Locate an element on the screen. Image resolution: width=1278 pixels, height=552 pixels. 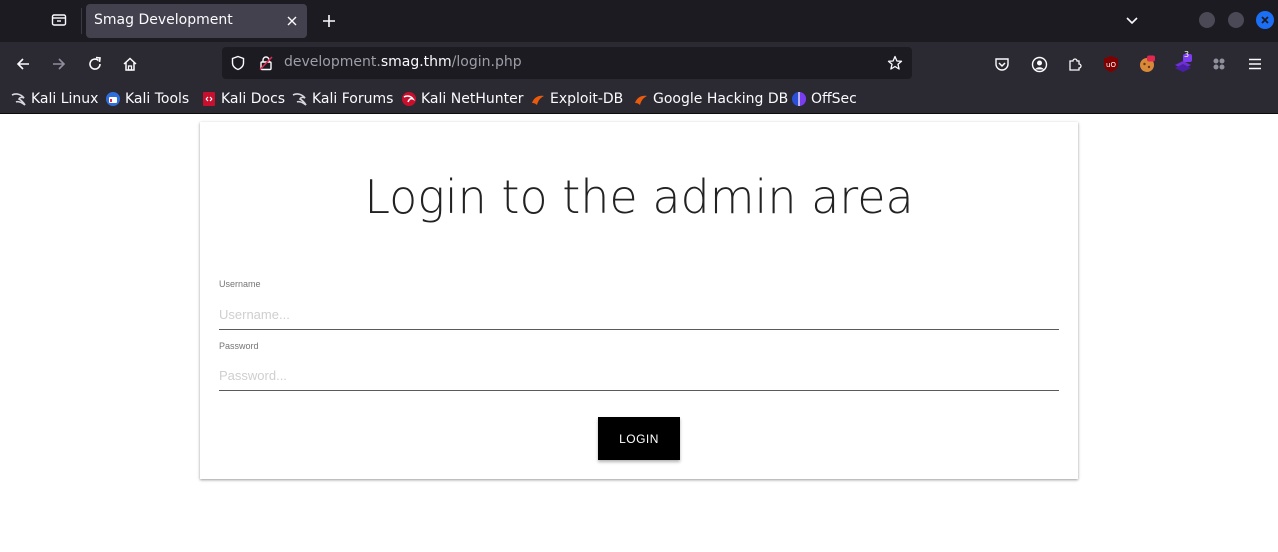
username-label: Username is located at coordinates (240, 284).